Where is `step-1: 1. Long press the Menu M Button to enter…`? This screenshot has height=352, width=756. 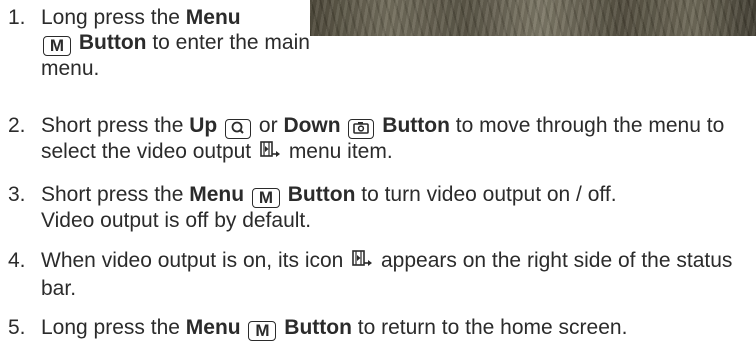 step-1: 1. Long press the Menu M Button to enter… is located at coordinates (159, 43).